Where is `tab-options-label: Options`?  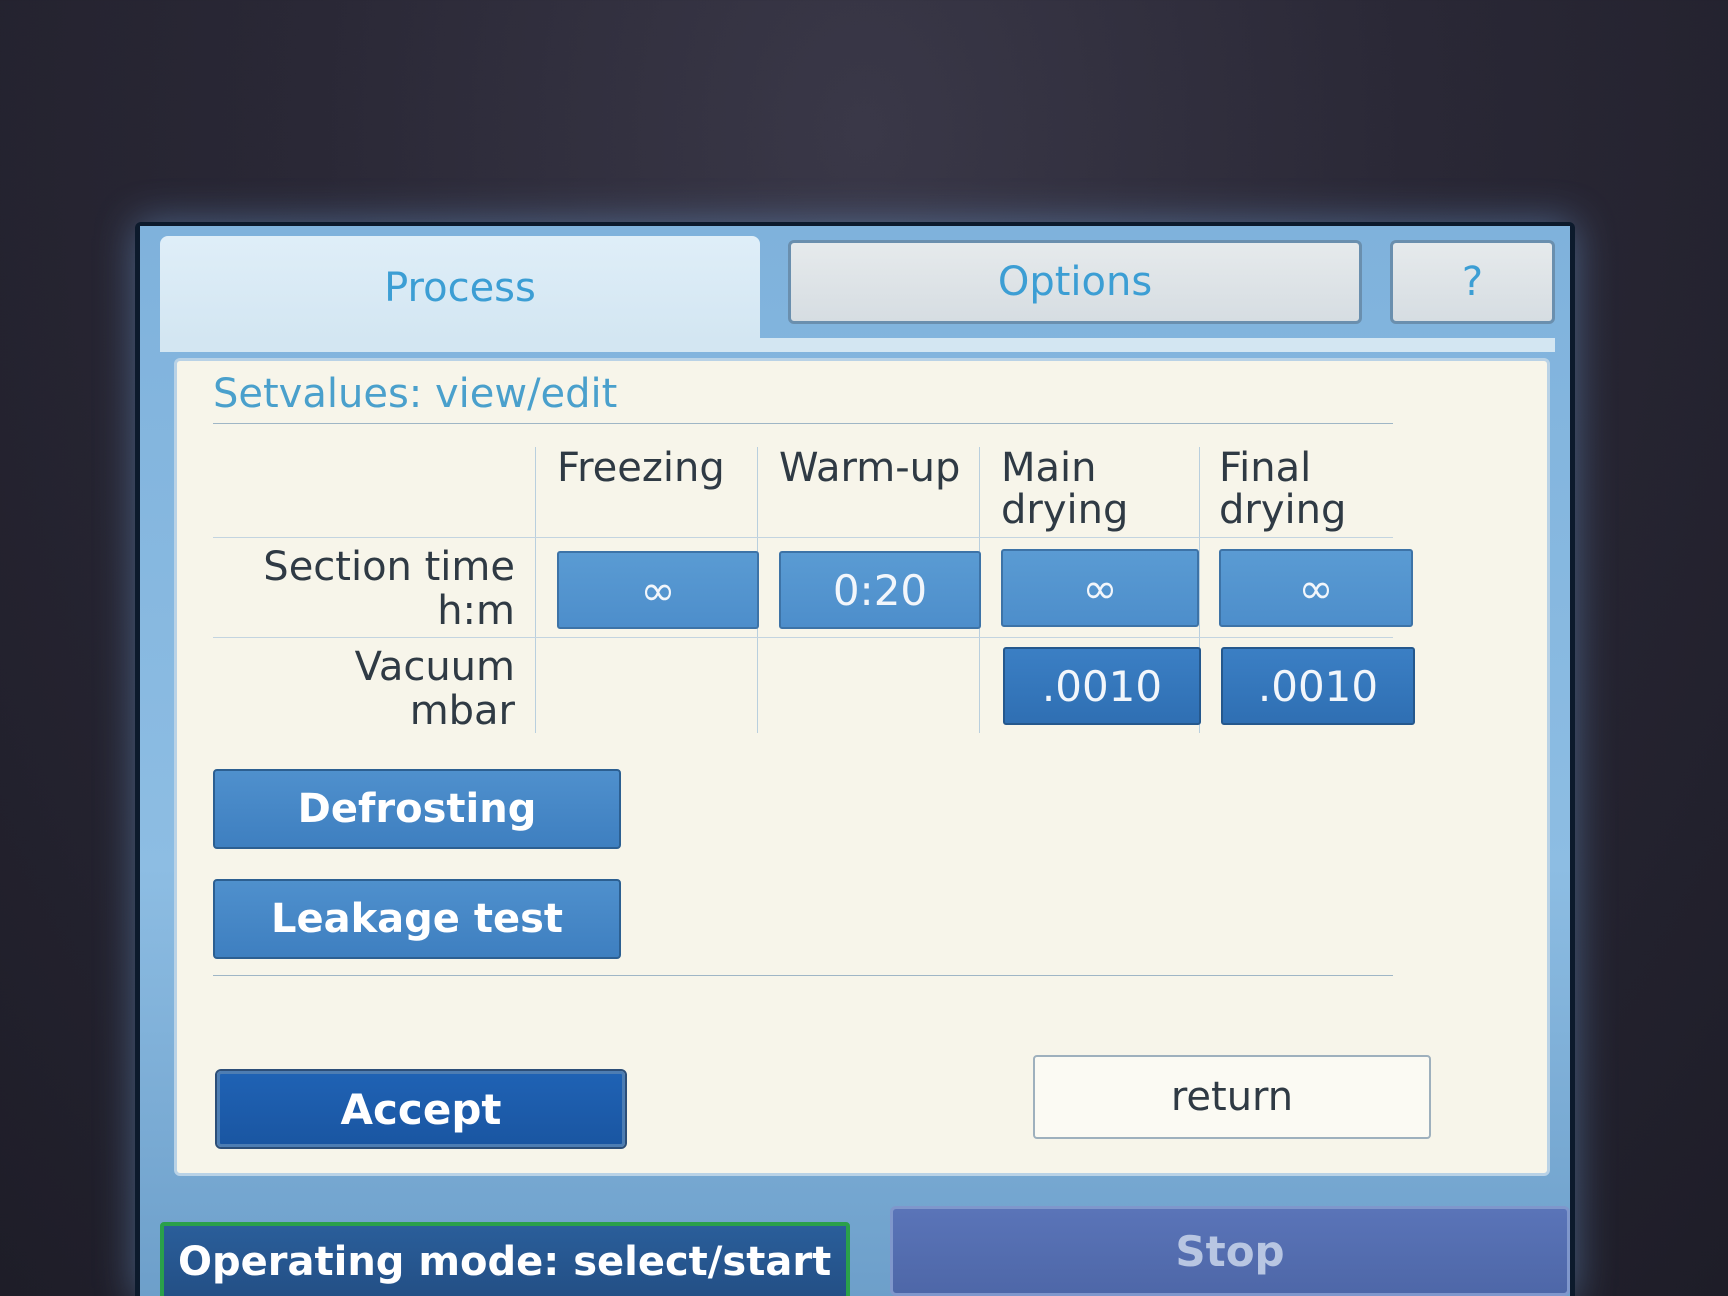 tab-options-label: Options is located at coordinates (1075, 282).